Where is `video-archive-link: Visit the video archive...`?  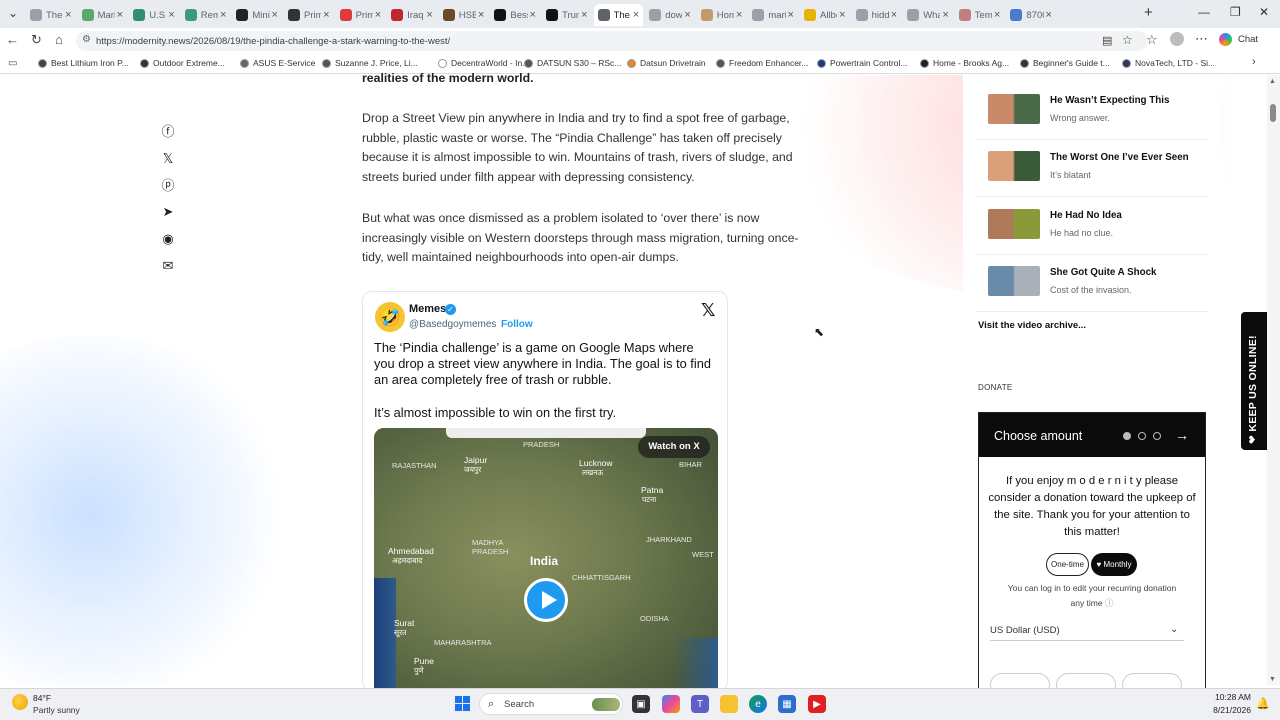 video-archive-link: Visit the video archive... is located at coordinates (1032, 325).